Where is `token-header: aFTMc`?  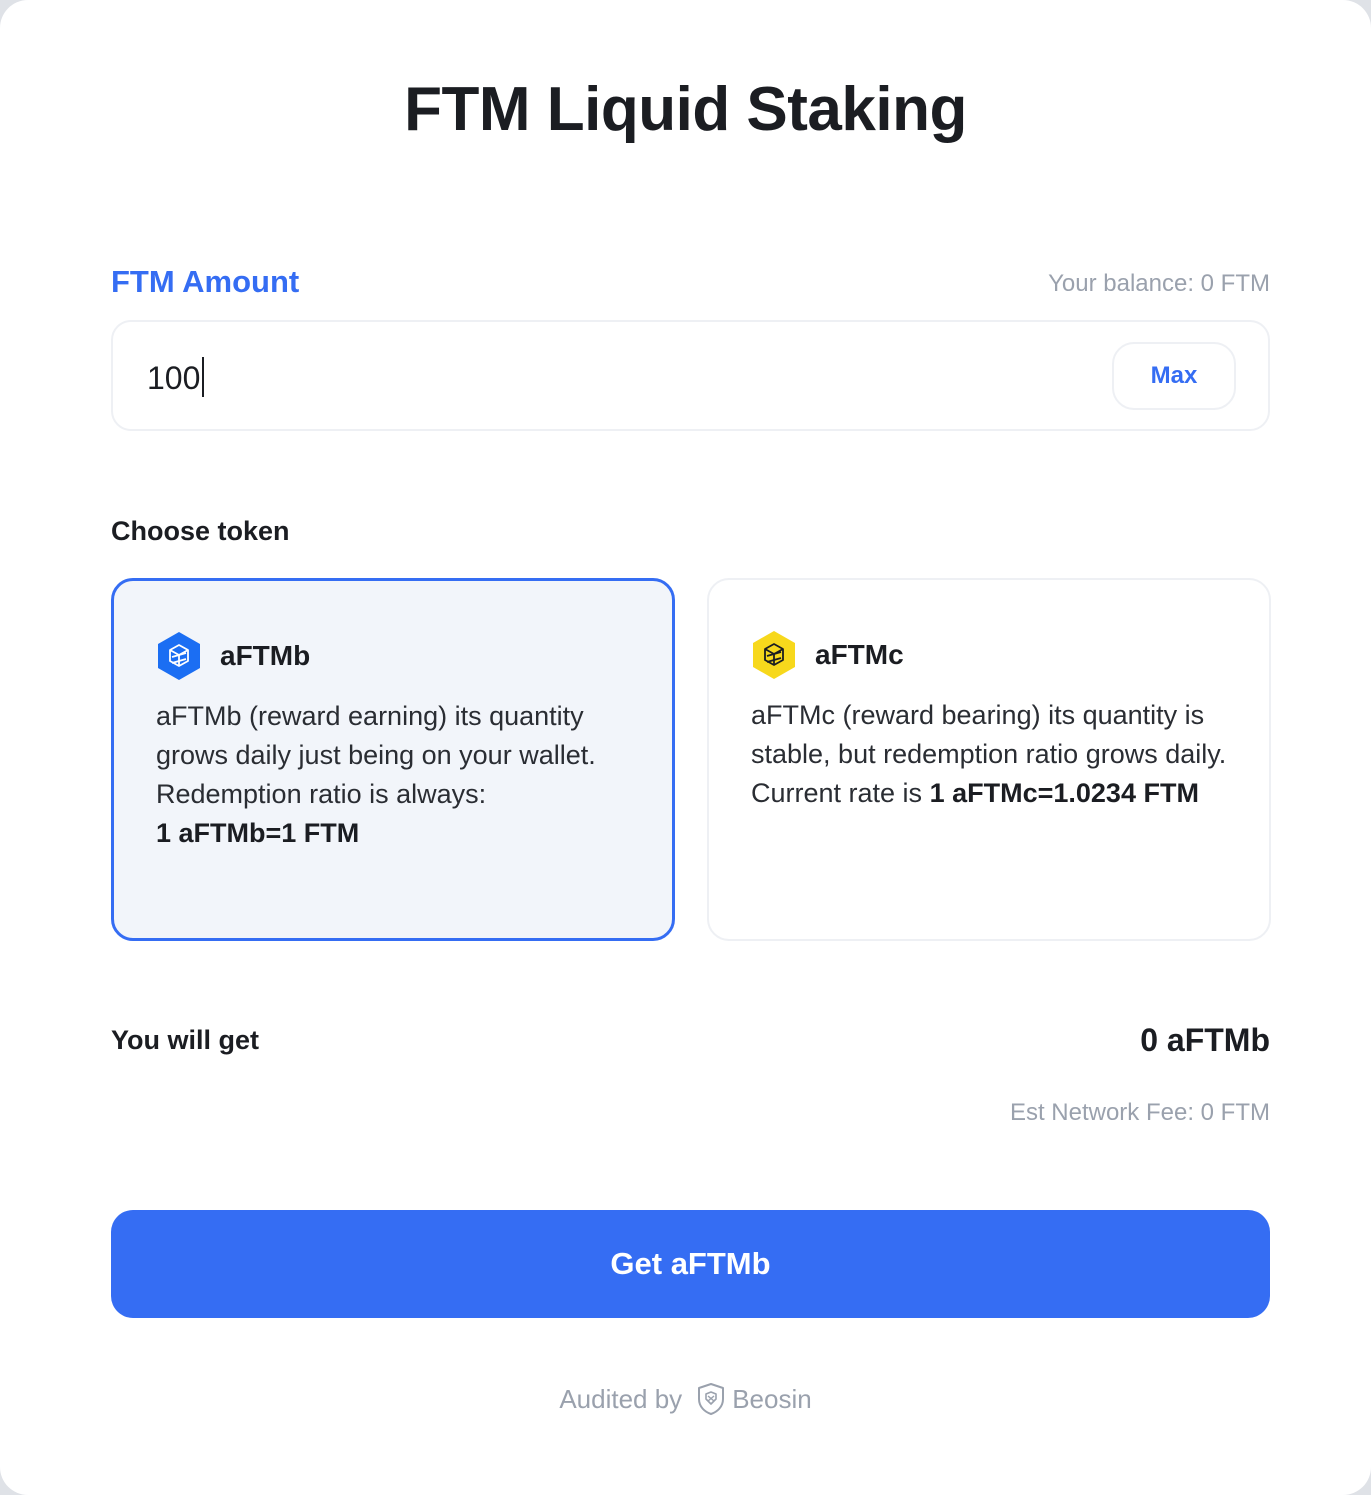
token-header: aFTMc is located at coordinates (990, 655).